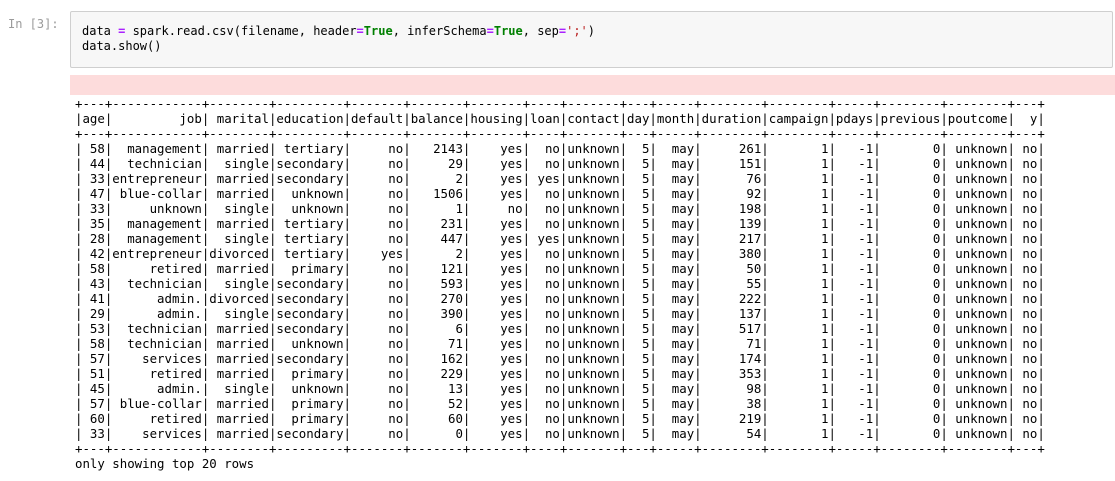 This screenshot has height=481, width=1115. I want to click on code-token: , inferSchema, so click(439, 31).